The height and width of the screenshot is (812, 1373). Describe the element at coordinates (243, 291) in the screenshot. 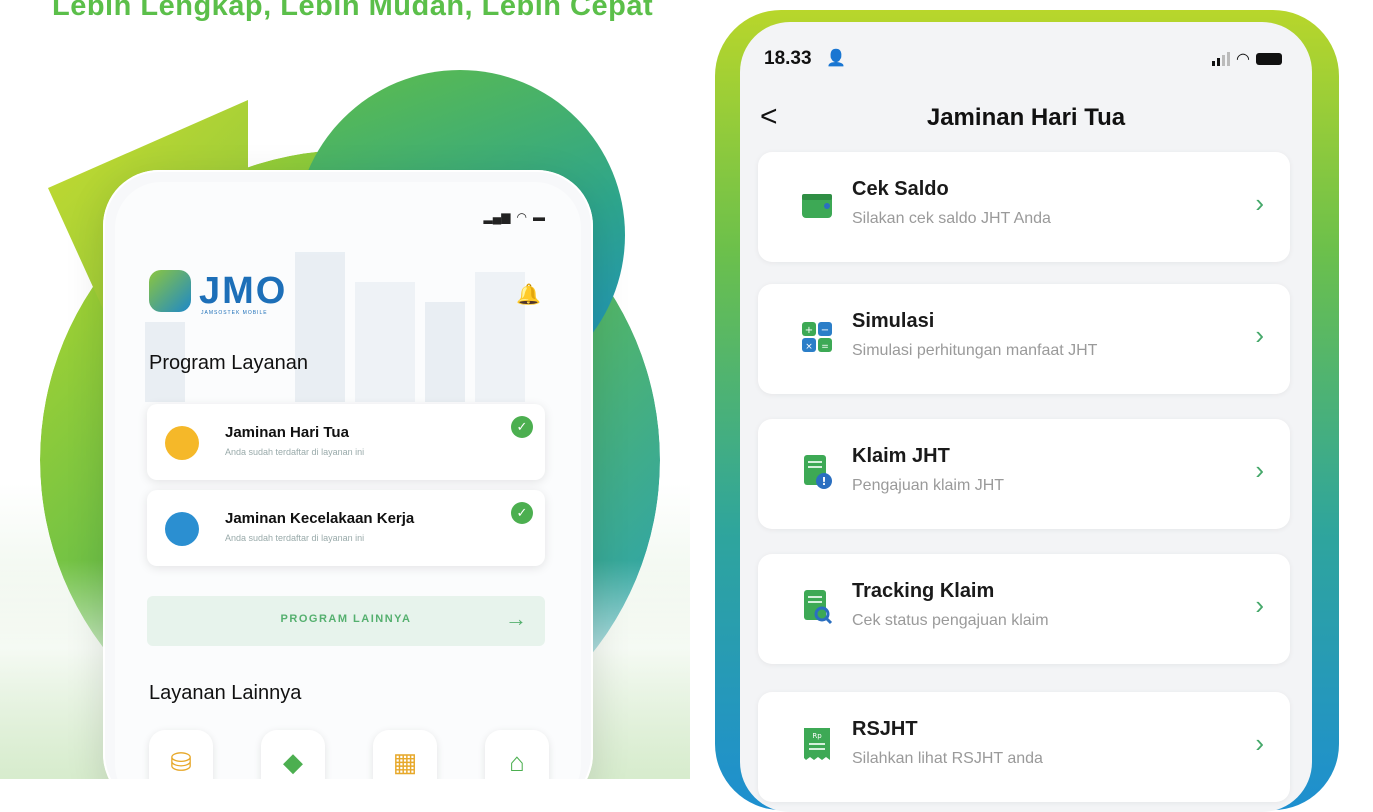

I see `jmo-logo-text: JMO` at that location.